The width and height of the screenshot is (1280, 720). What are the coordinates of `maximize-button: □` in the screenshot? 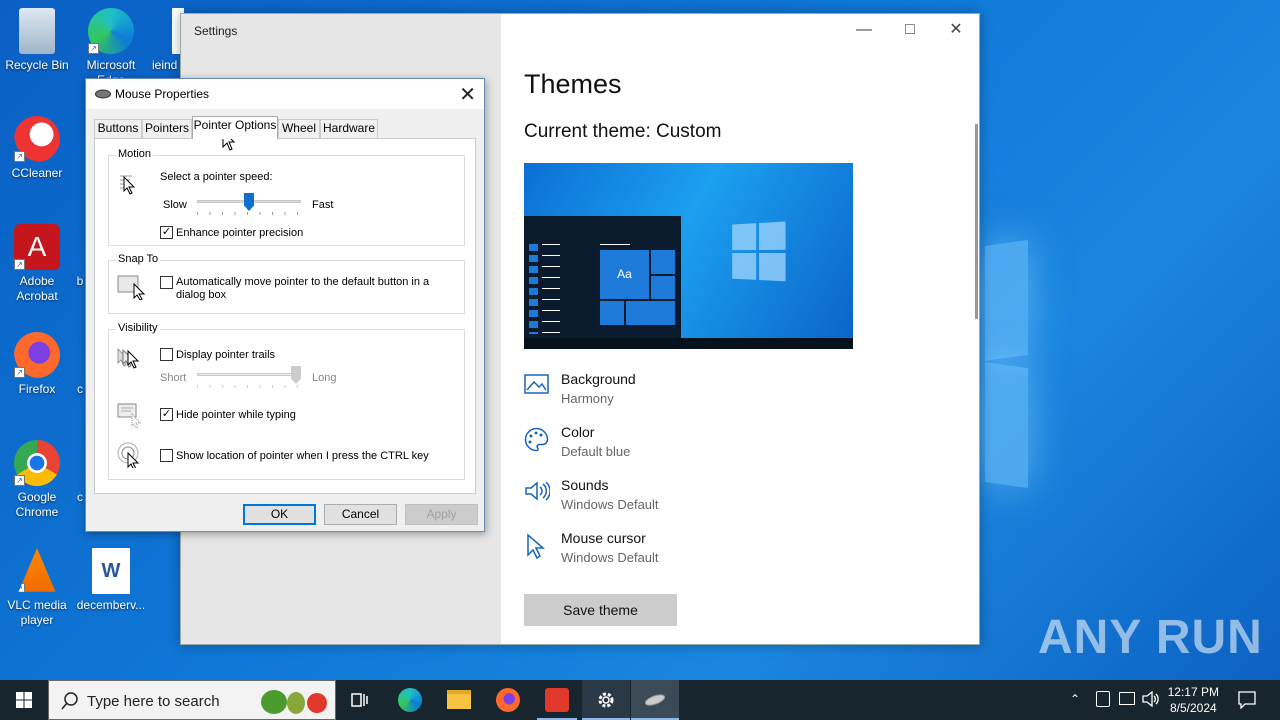 It's located at (910, 30).